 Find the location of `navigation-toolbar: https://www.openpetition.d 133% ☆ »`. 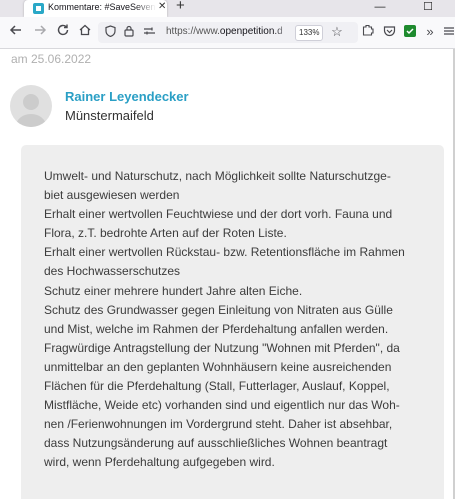

navigation-toolbar: https://www.openpetition.d 133% ☆ » is located at coordinates (227, 33).